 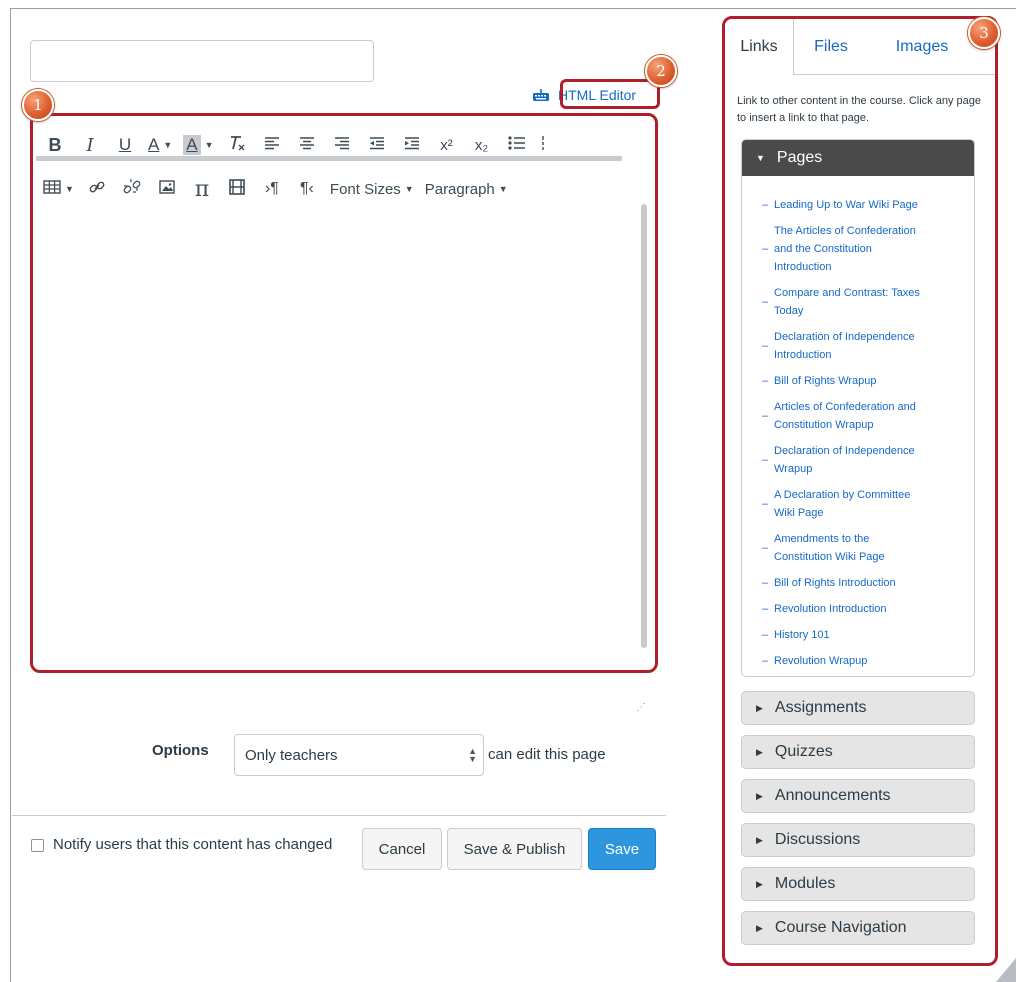 What do you see at coordinates (180, 750) in the screenshot?
I see `options-label: Options` at bounding box center [180, 750].